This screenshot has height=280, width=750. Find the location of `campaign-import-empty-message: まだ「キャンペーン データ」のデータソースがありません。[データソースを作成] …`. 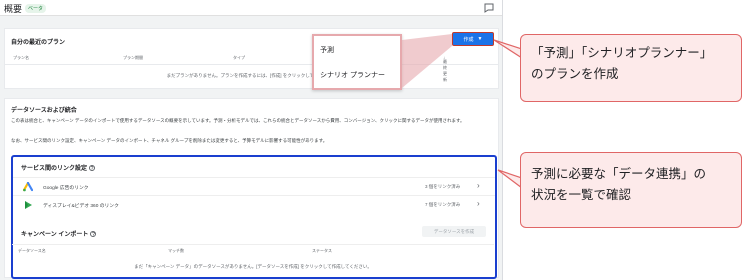

campaign-import-empty-message: まだ「キャンペーン データ」のデータソースがありません。[データソースを作成] … is located at coordinates (253, 266).